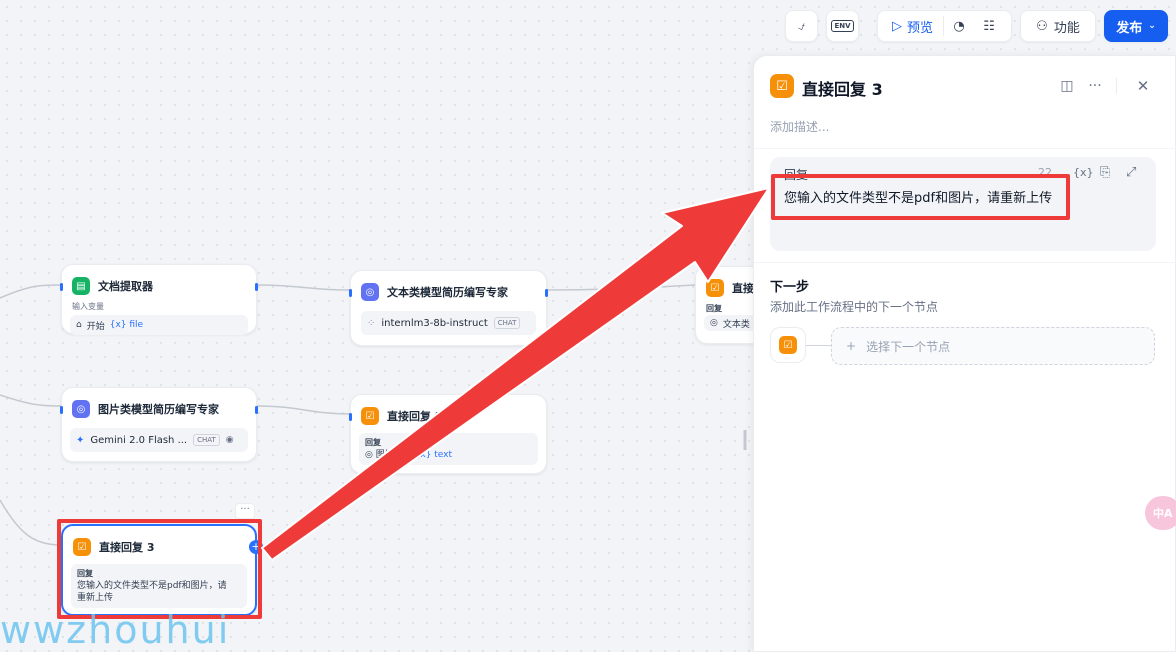 The image size is (1176, 652). I want to click on checklist-view-button: ☷, so click(989, 26).